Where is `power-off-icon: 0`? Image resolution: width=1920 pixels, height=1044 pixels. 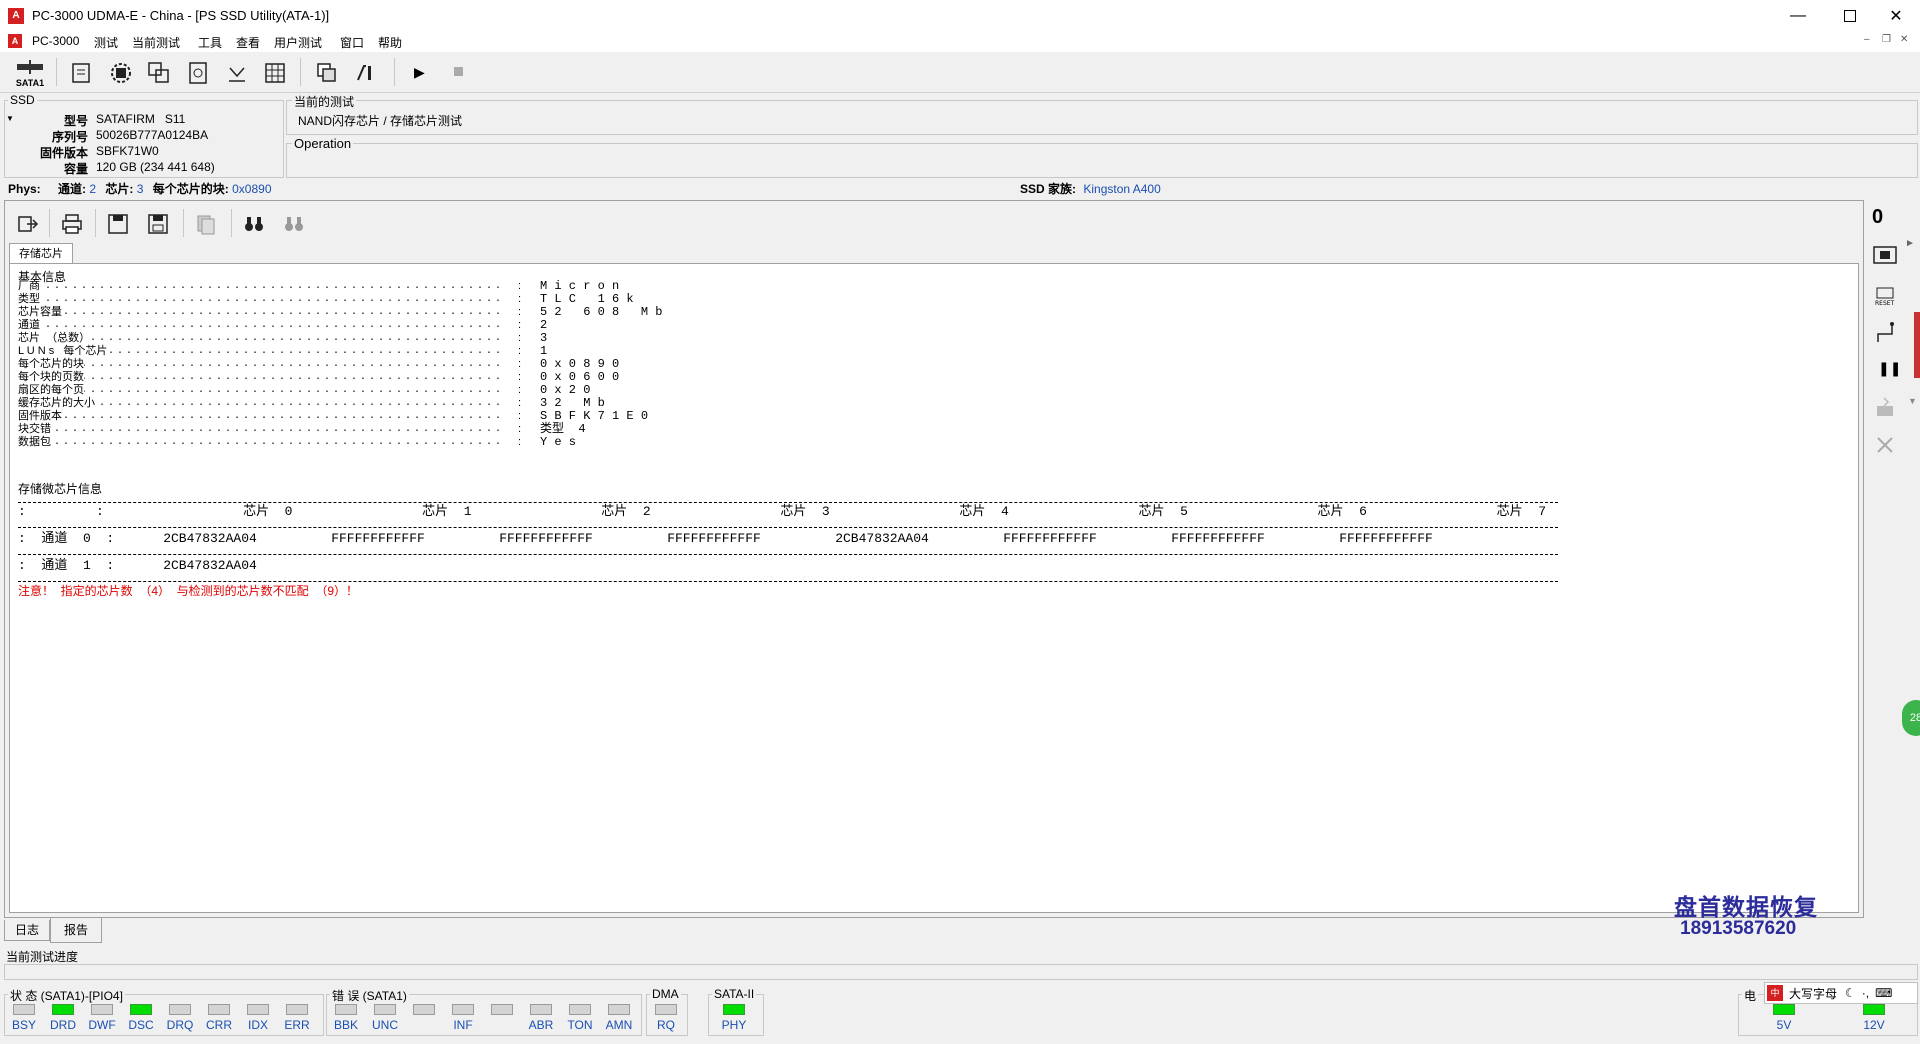
power-off-icon: 0 is located at coordinates (1877, 217).